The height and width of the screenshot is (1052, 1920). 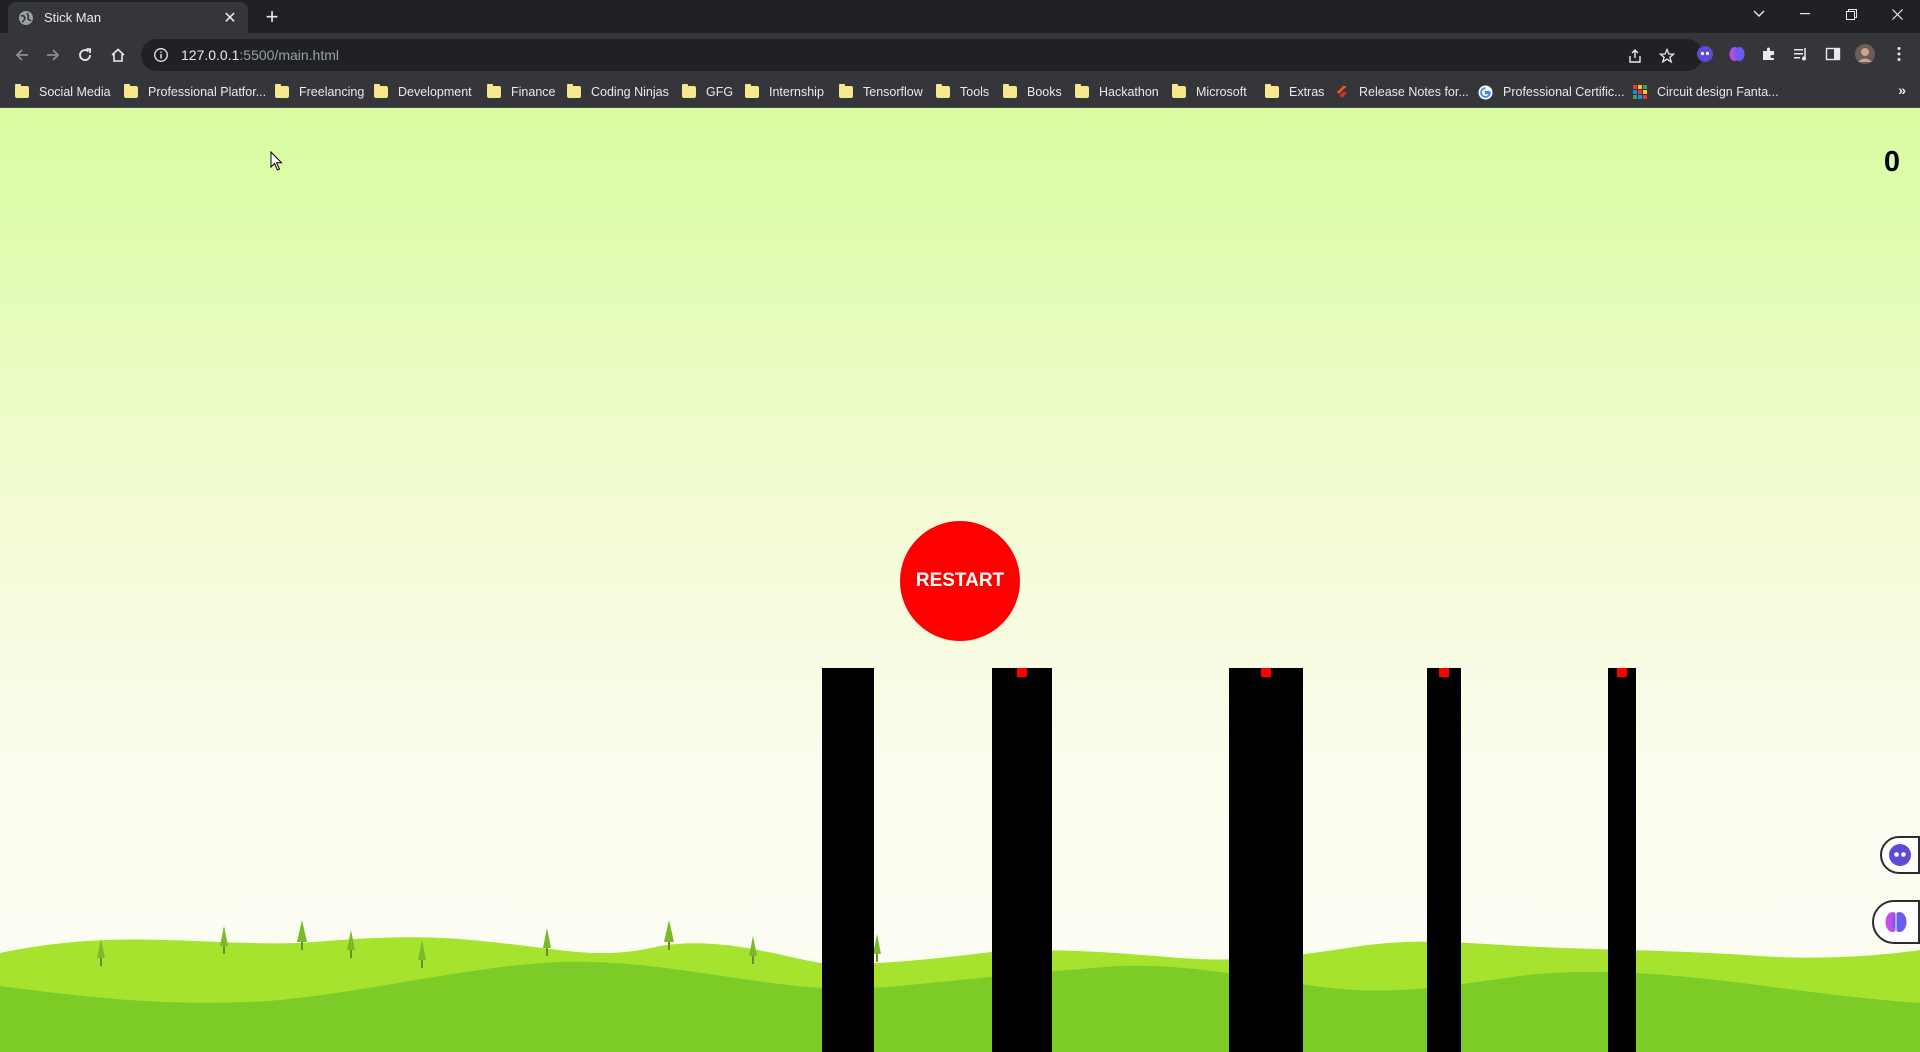 What do you see at coordinates (960, 16) in the screenshot?
I see `tab-strip: Stick Man ✕ +` at bounding box center [960, 16].